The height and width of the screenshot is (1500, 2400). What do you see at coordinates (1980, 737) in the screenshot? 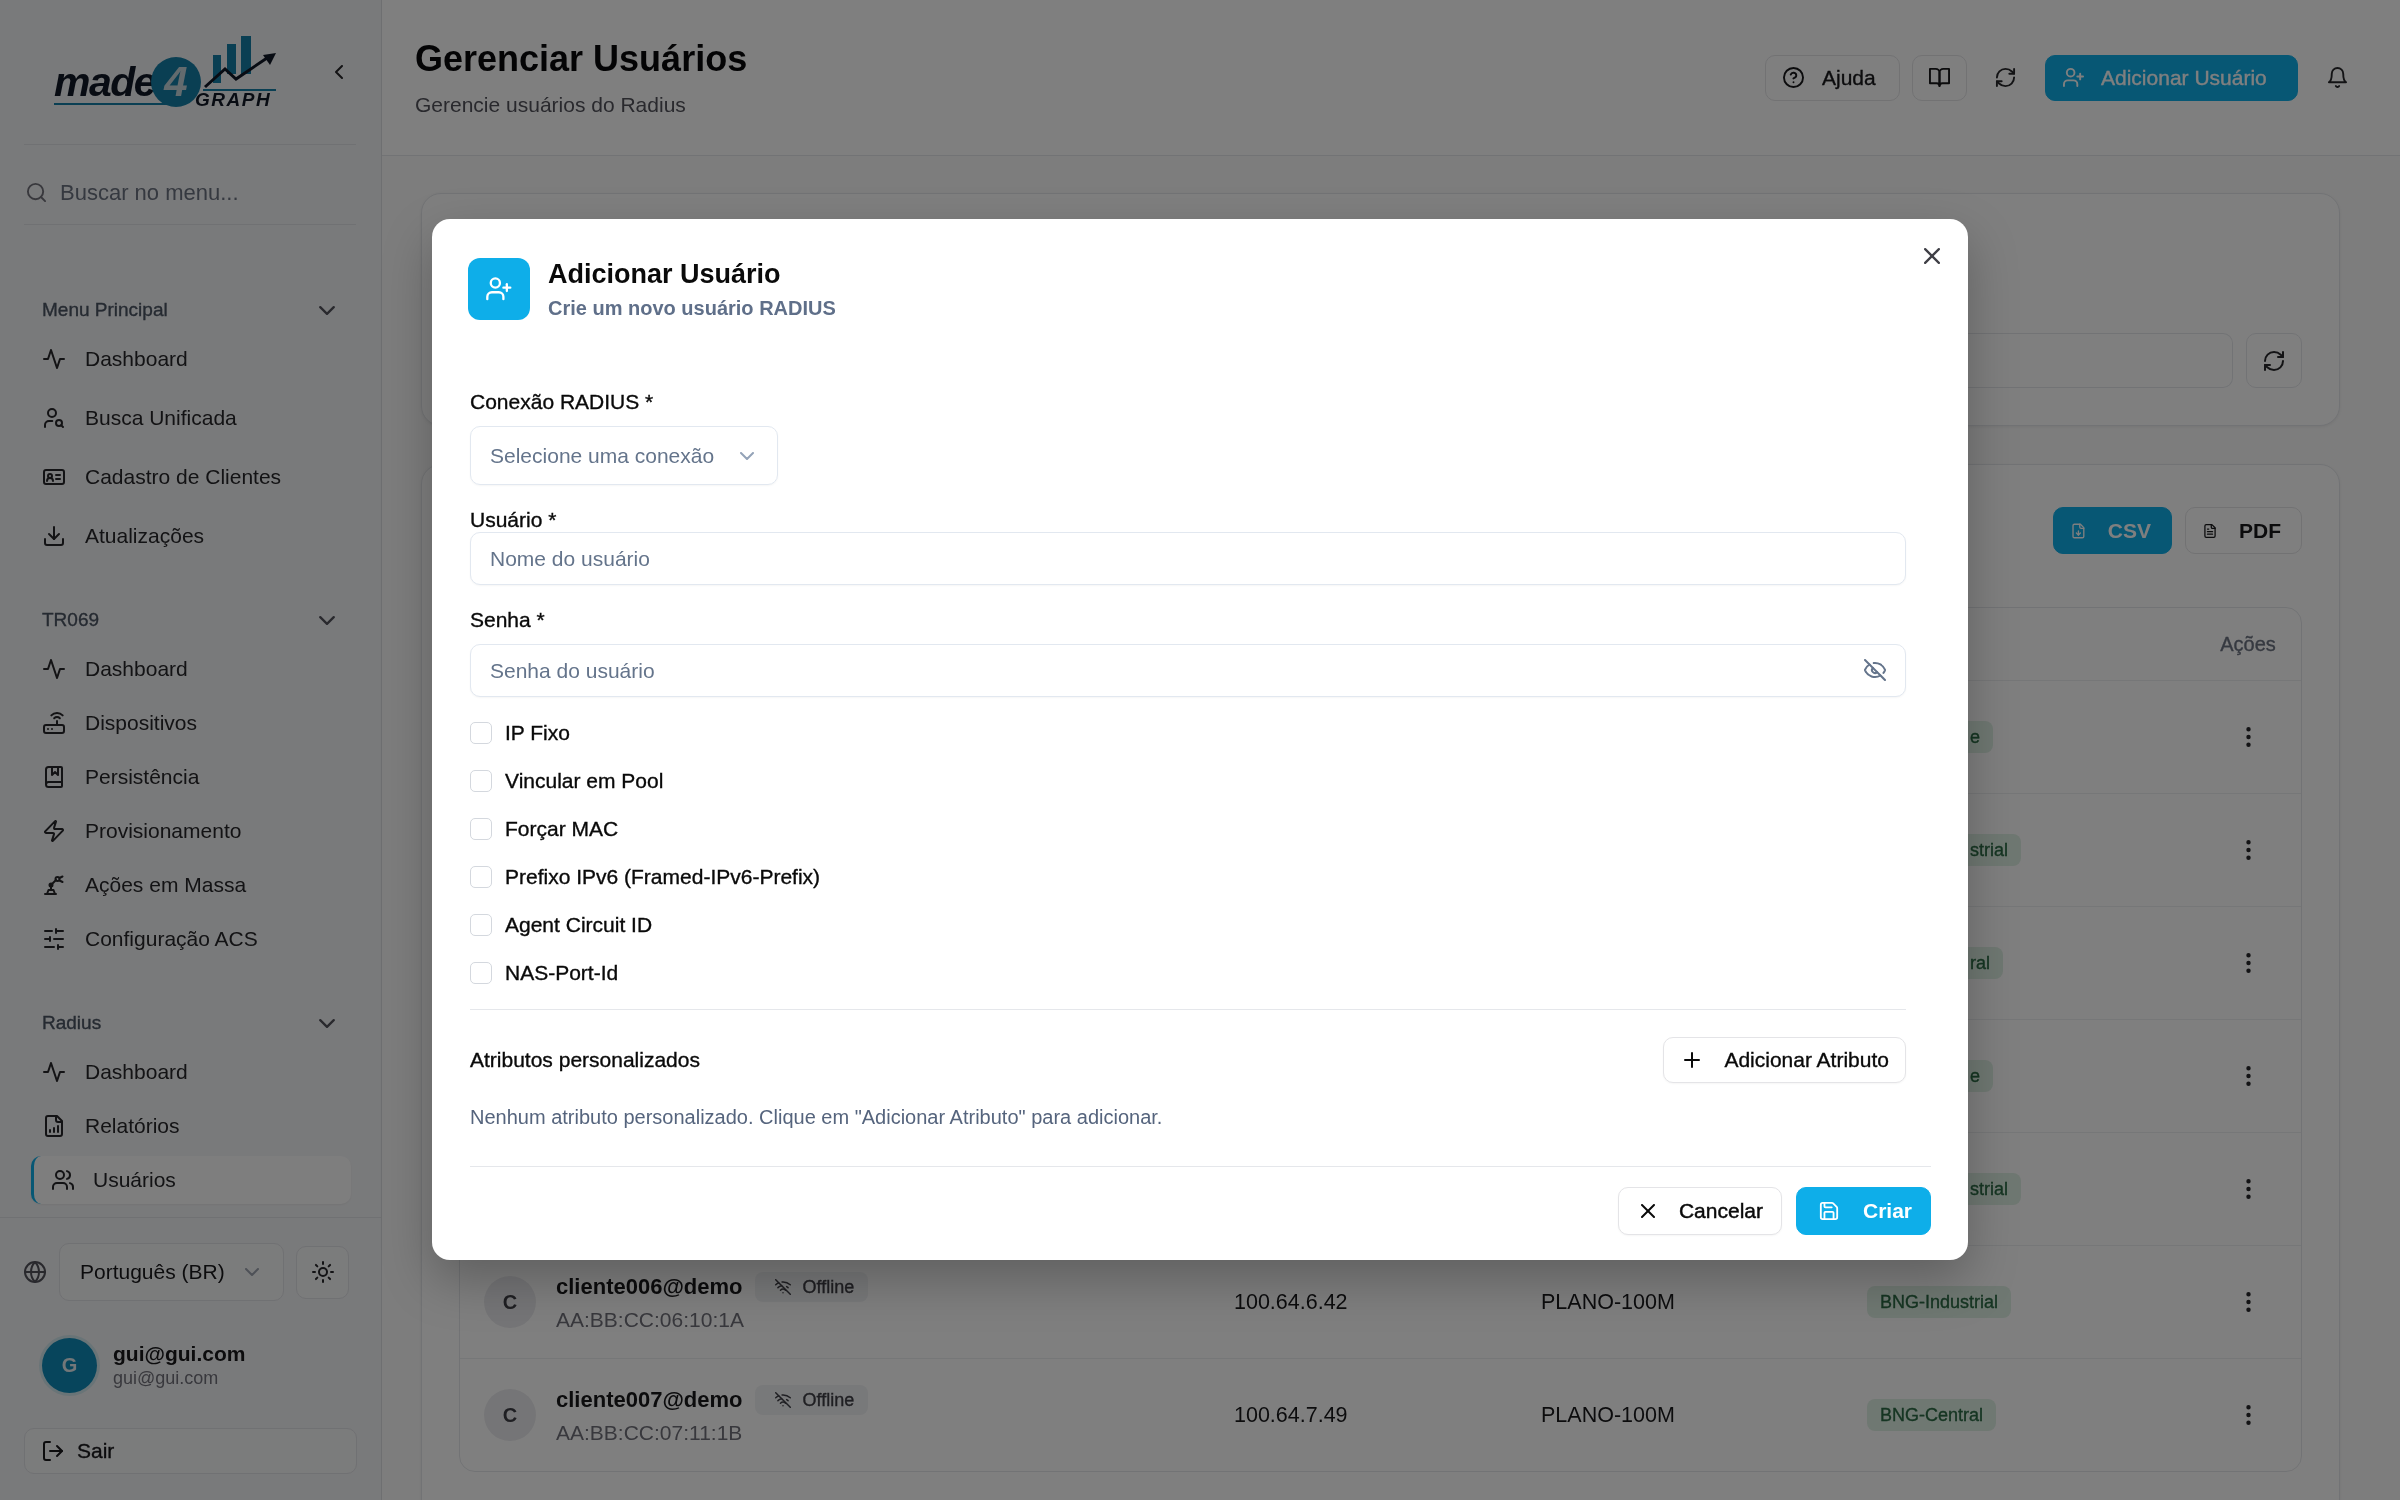
I see `tag-badge: e` at bounding box center [1980, 737].